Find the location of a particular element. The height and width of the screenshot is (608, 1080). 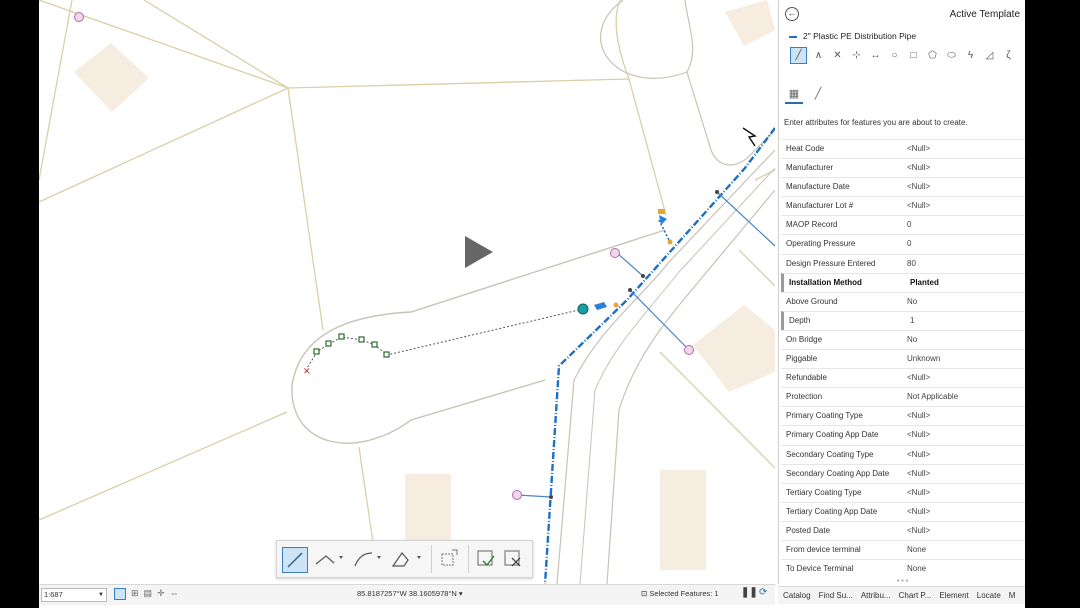

table-icon: ▤ is located at coordinates (148, 594).